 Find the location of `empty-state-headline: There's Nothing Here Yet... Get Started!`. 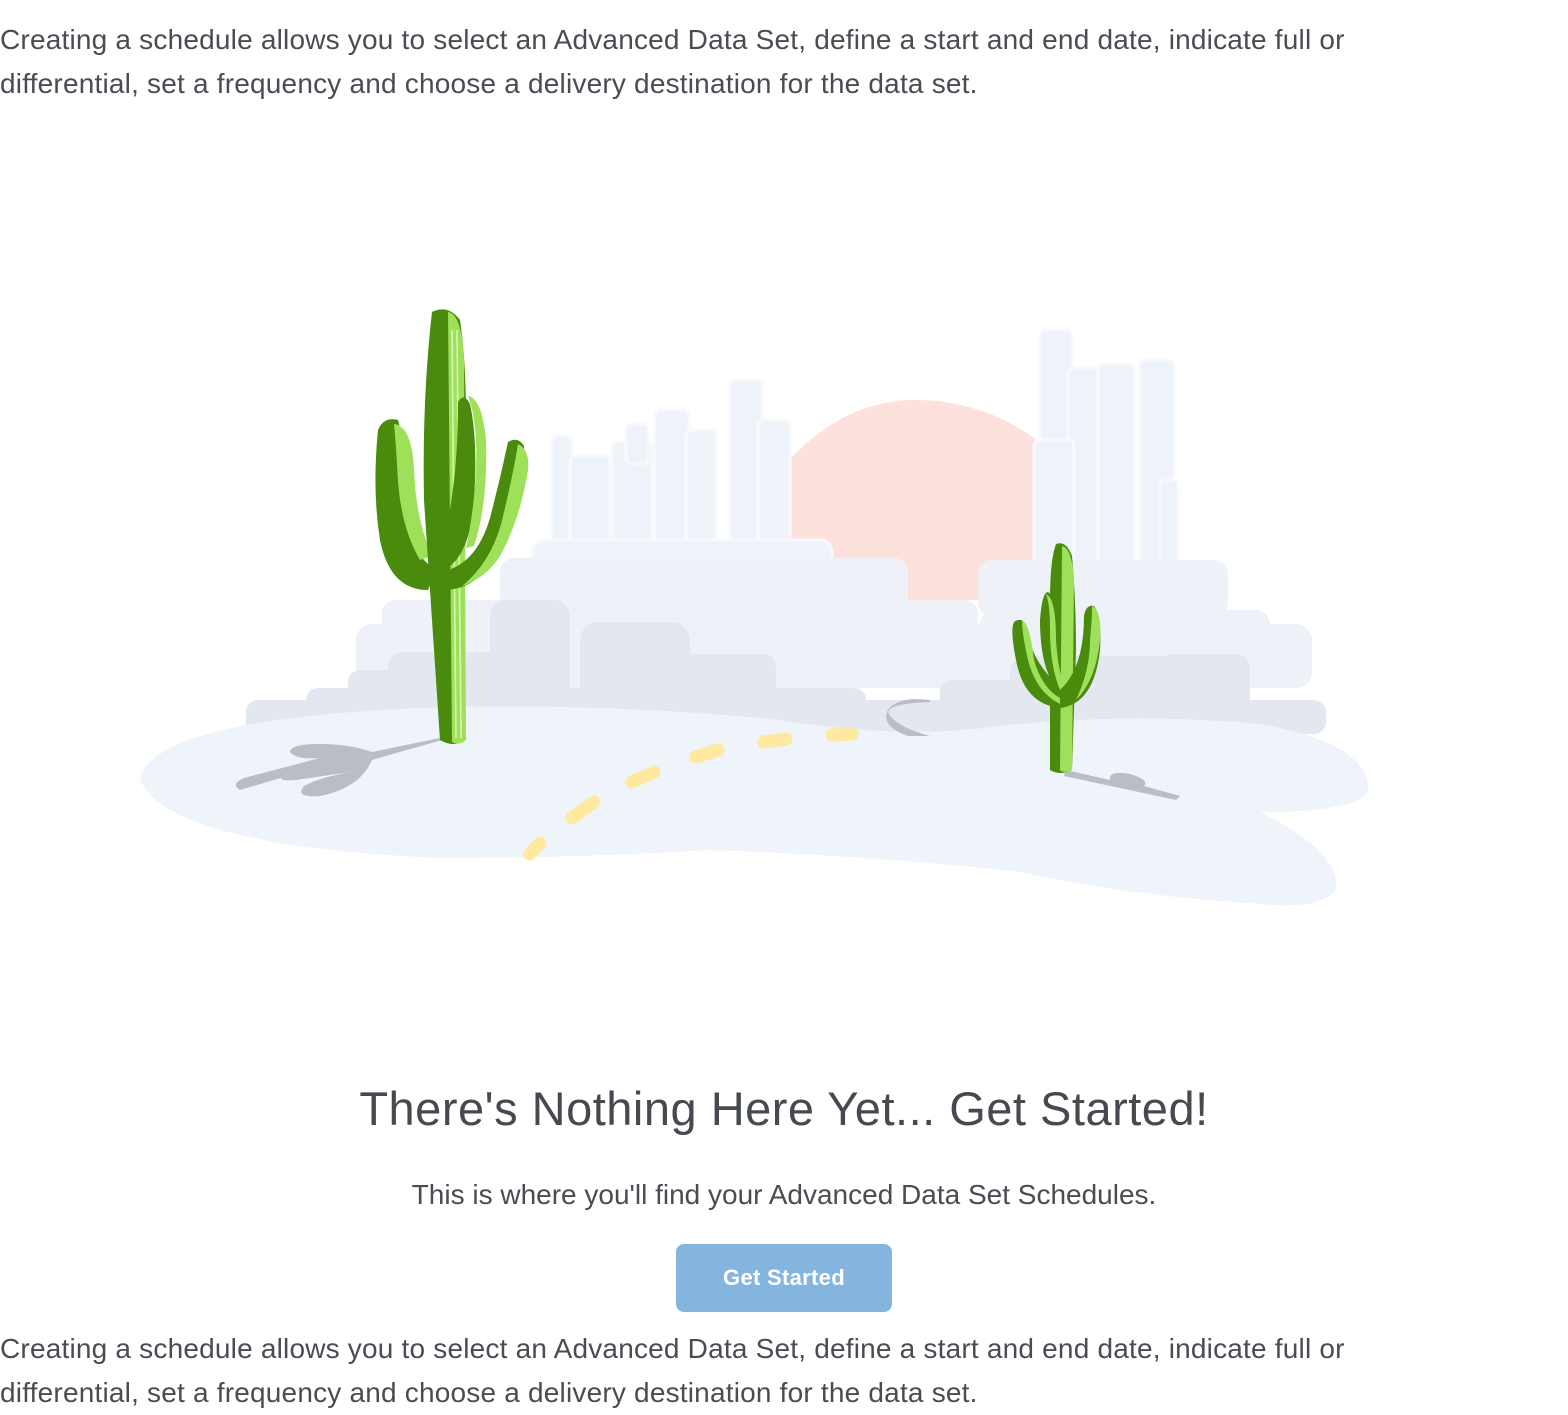

empty-state-headline: There's Nothing Here Yet... Get Started! is located at coordinates (784, 1108).